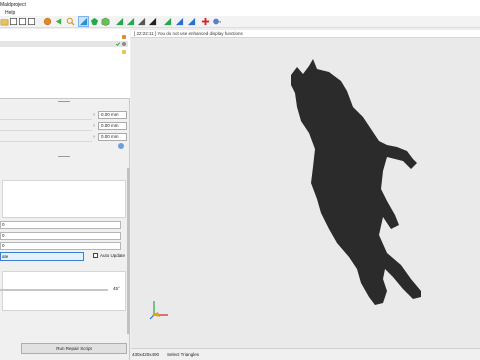 This screenshot has height=360, width=480. What do you see at coordinates (64, 44) in the screenshot?
I see `tree-row-selected` at bounding box center [64, 44].